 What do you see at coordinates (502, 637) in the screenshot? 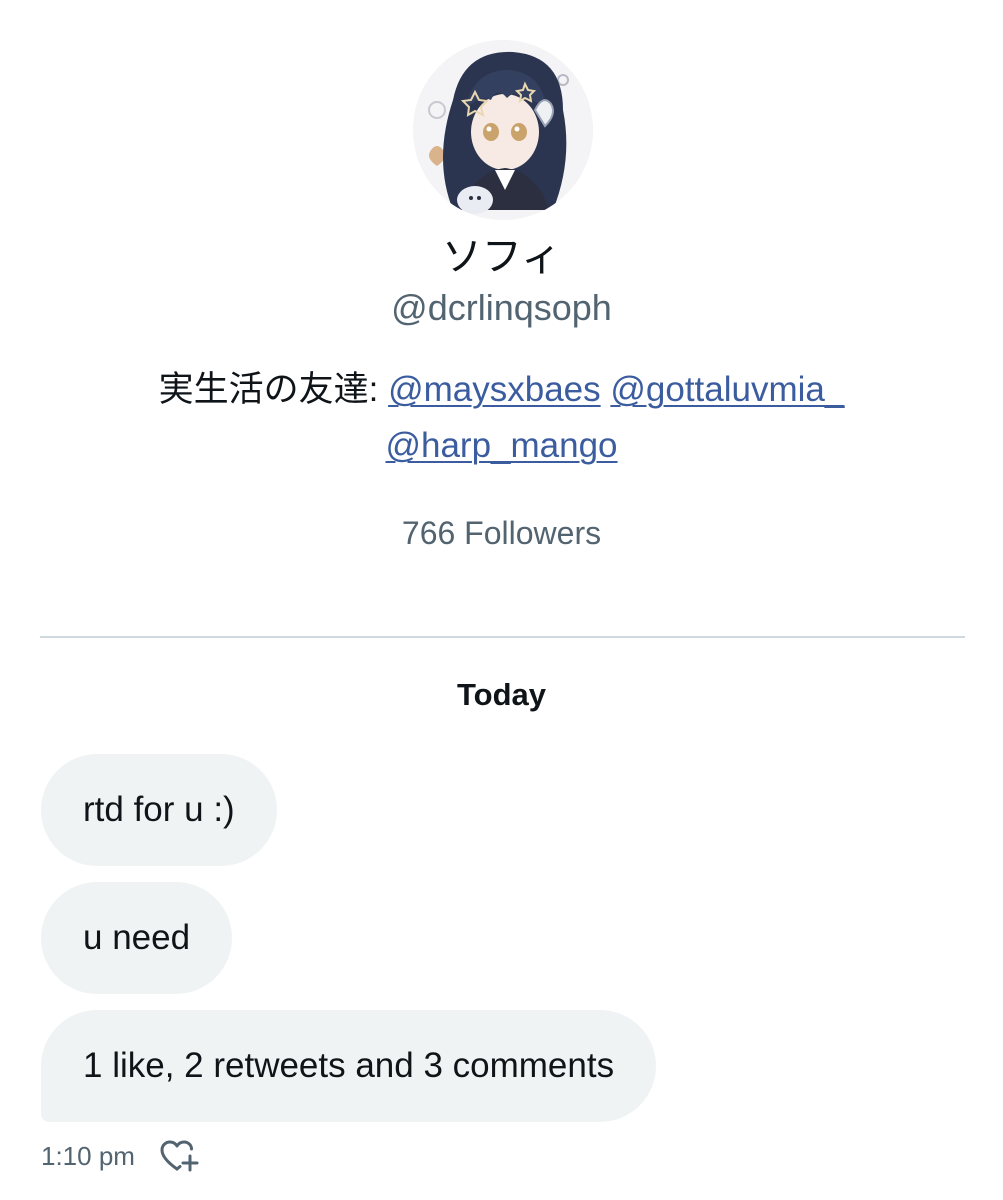
I see `divider` at bounding box center [502, 637].